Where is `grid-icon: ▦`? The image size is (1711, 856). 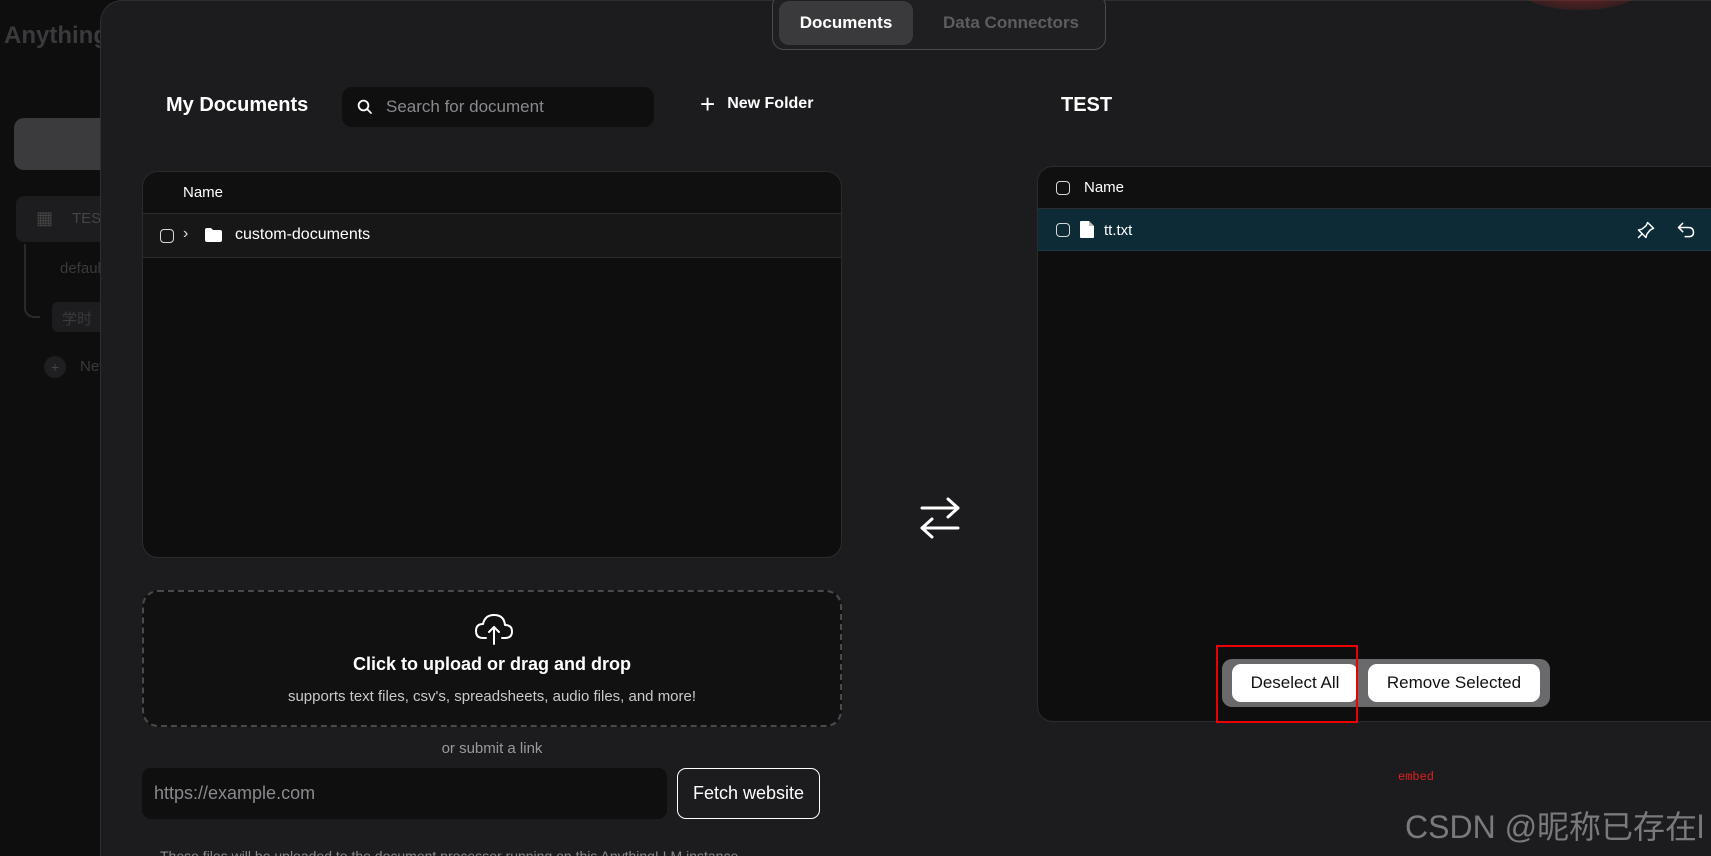 grid-icon: ▦ is located at coordinates (45, 218).